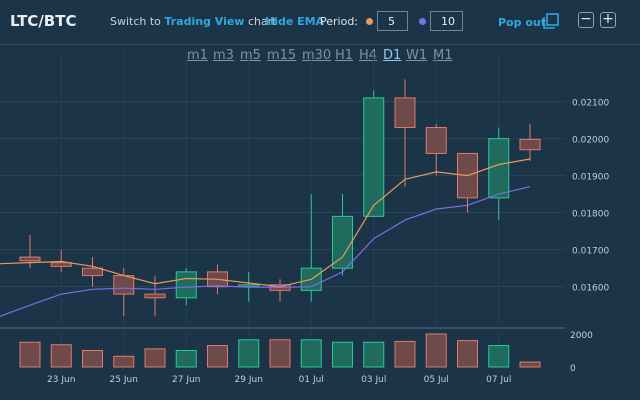  I want to click on date-tick-label: 23 Jun, so click(61, 380).